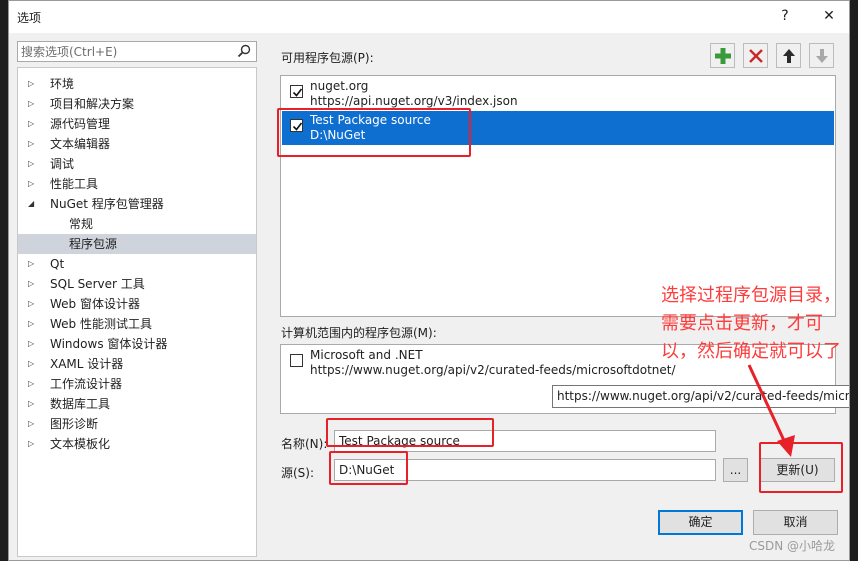 This screenshot has height=561, width=858. I want to click on tree-item-performance-tools: ▷ 性能工具, so click(137, 184).